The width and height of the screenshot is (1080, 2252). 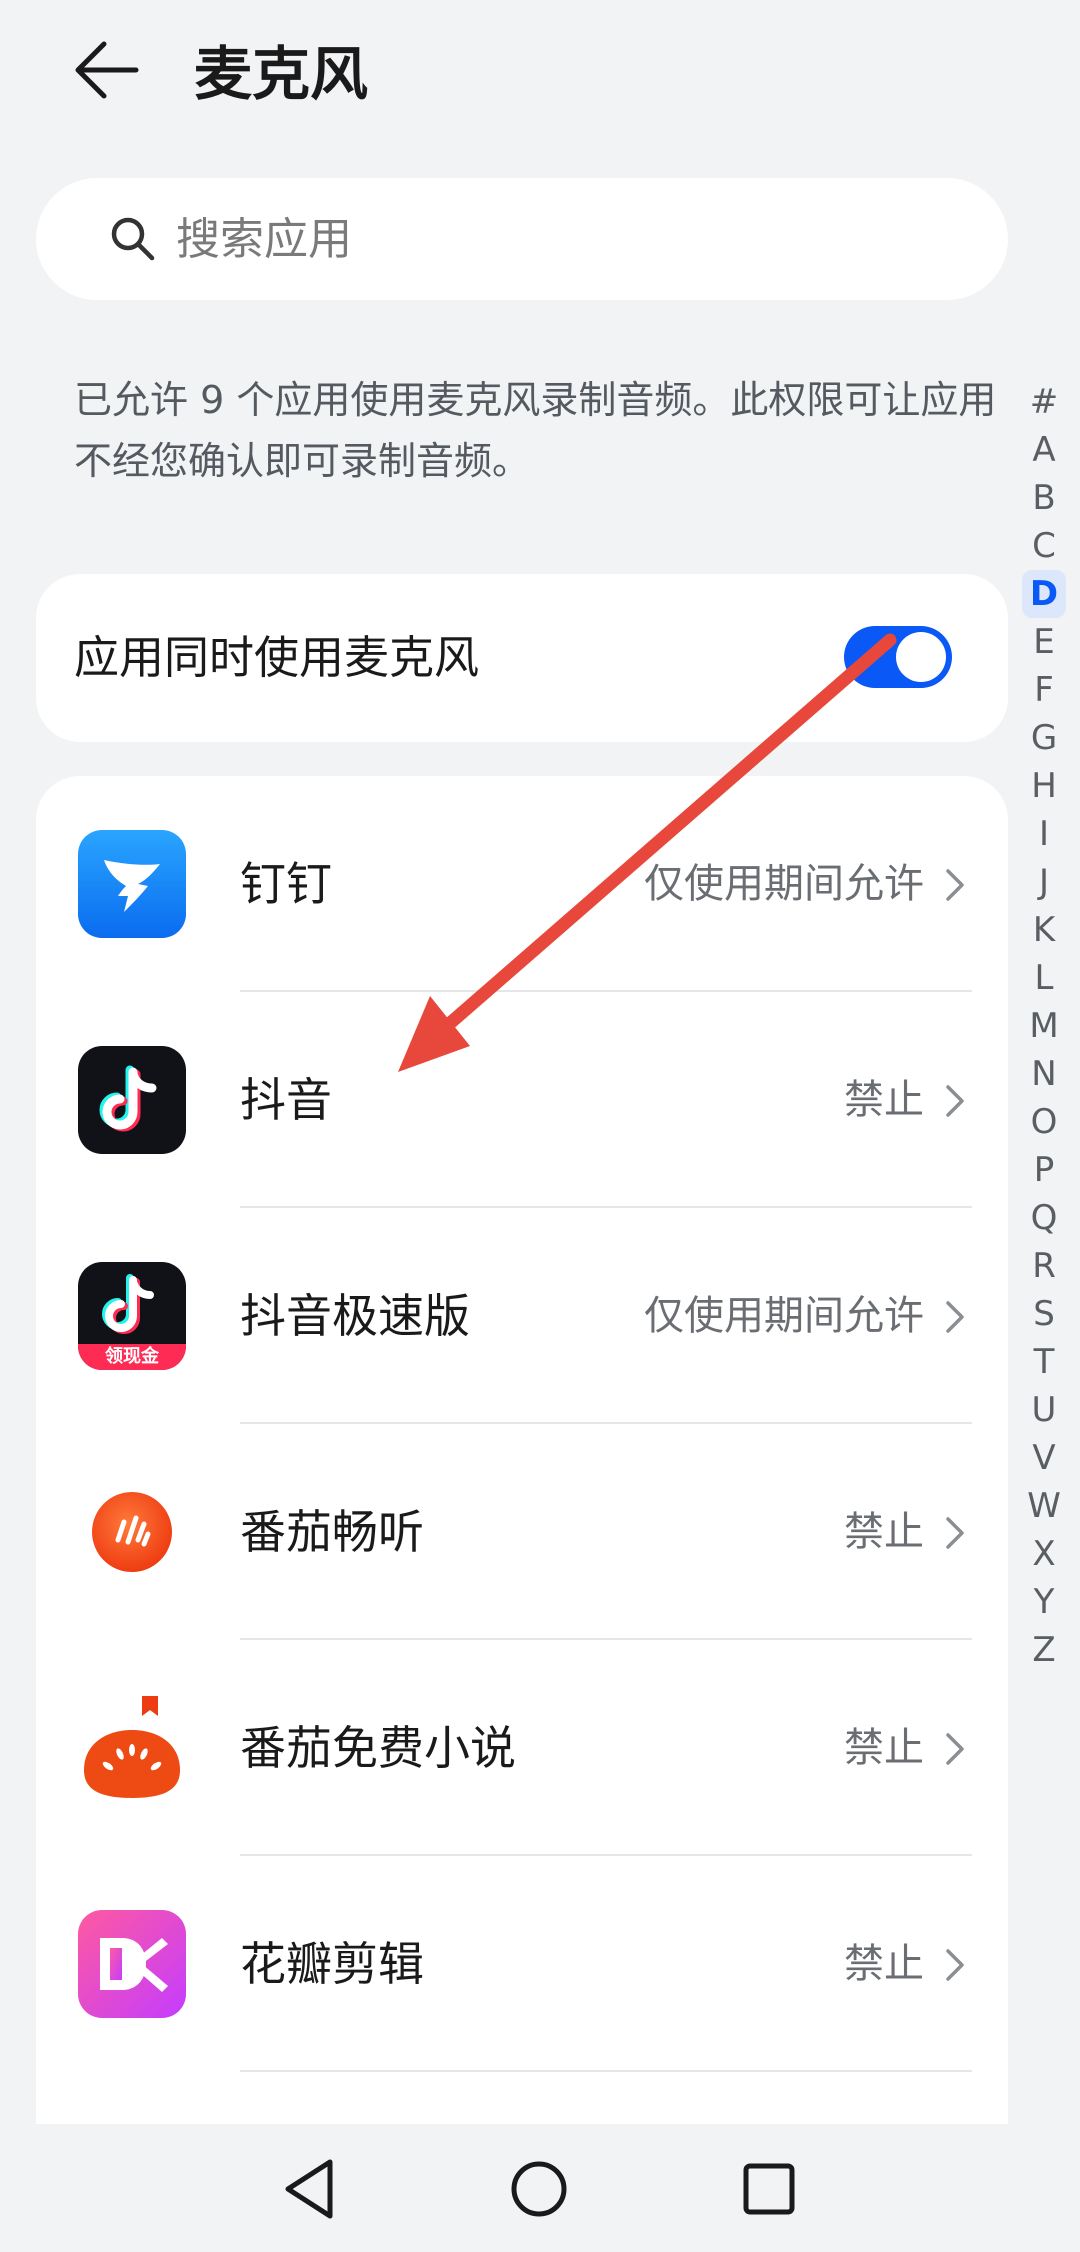 I want to click on alpha-letter: O, so click(x=1044, y=1122).